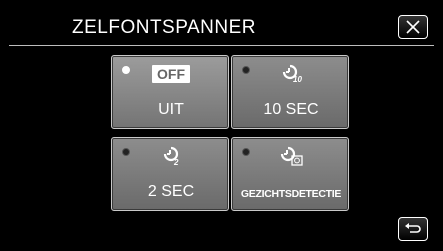 Image resolution: width=443 pixels, height=251 pixels. Describe the element at coordinates (170, 174) in the screenshot. I see `option-2-sec: 2 2 SEC` at that location.